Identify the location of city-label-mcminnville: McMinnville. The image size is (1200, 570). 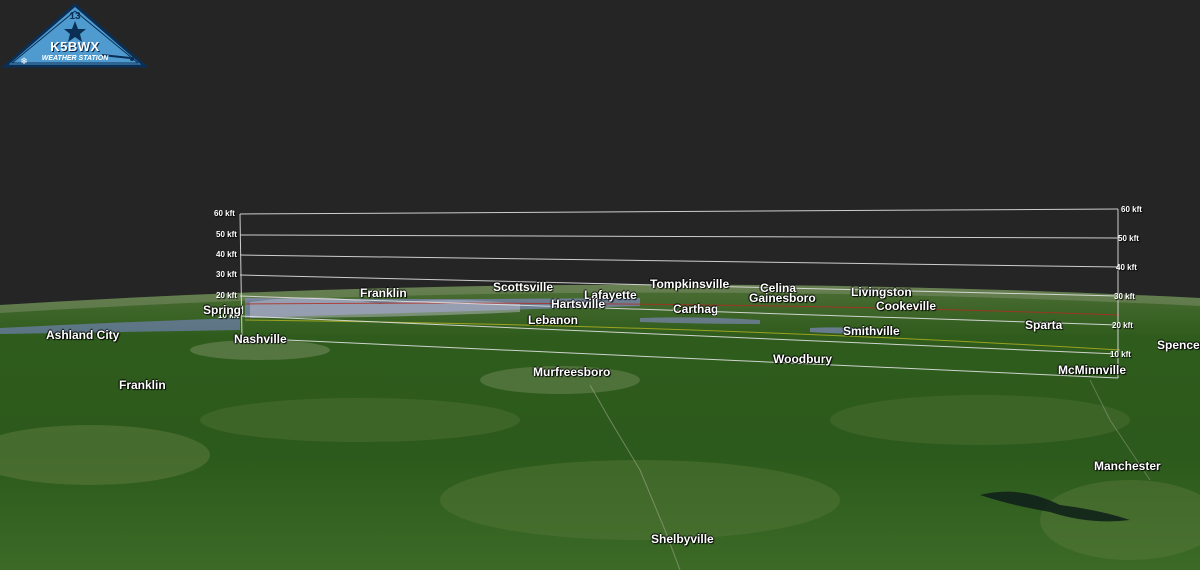
(1092, 370).